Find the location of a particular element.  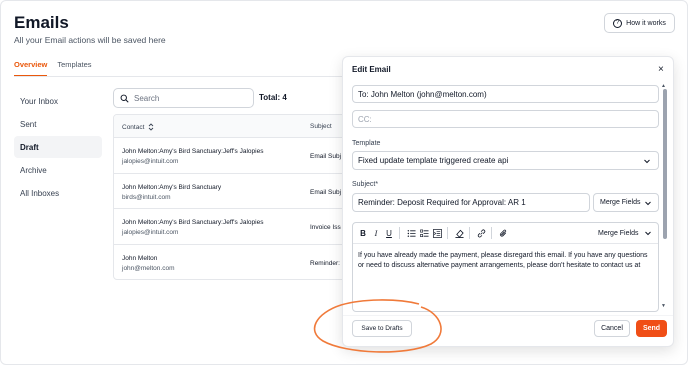

editor-toolbar: B I U Merge Fields is located at coordinates (505, 233).